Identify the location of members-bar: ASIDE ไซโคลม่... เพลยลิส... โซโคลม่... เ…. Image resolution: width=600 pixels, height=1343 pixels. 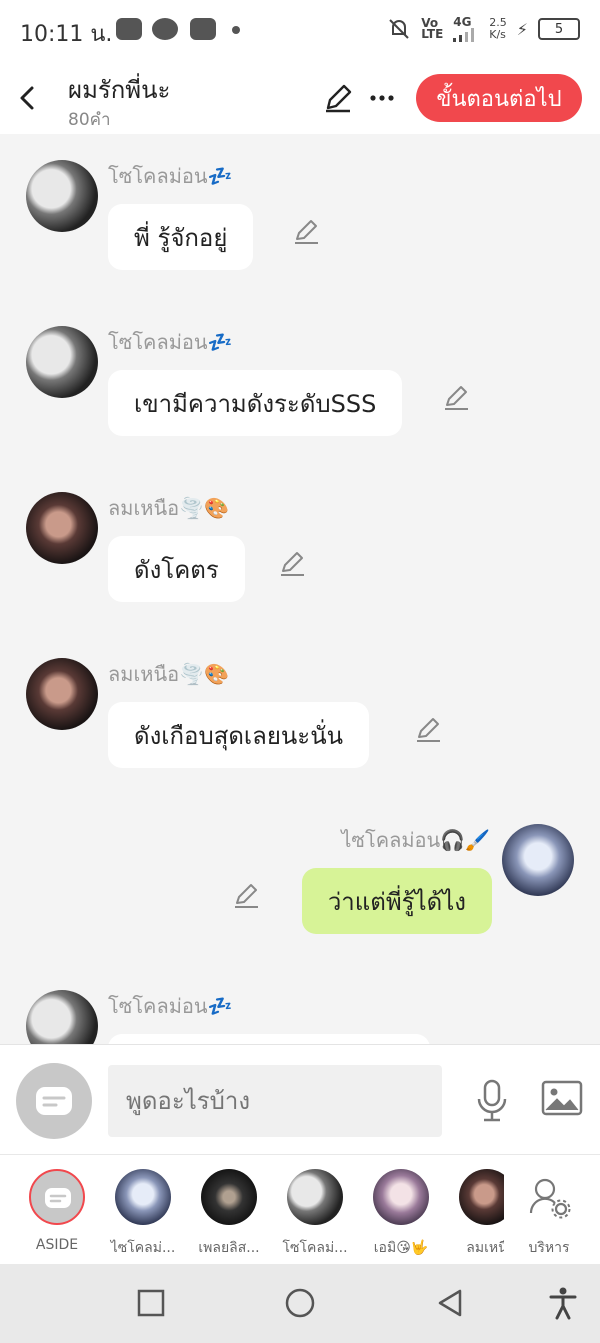
(300, 1209).